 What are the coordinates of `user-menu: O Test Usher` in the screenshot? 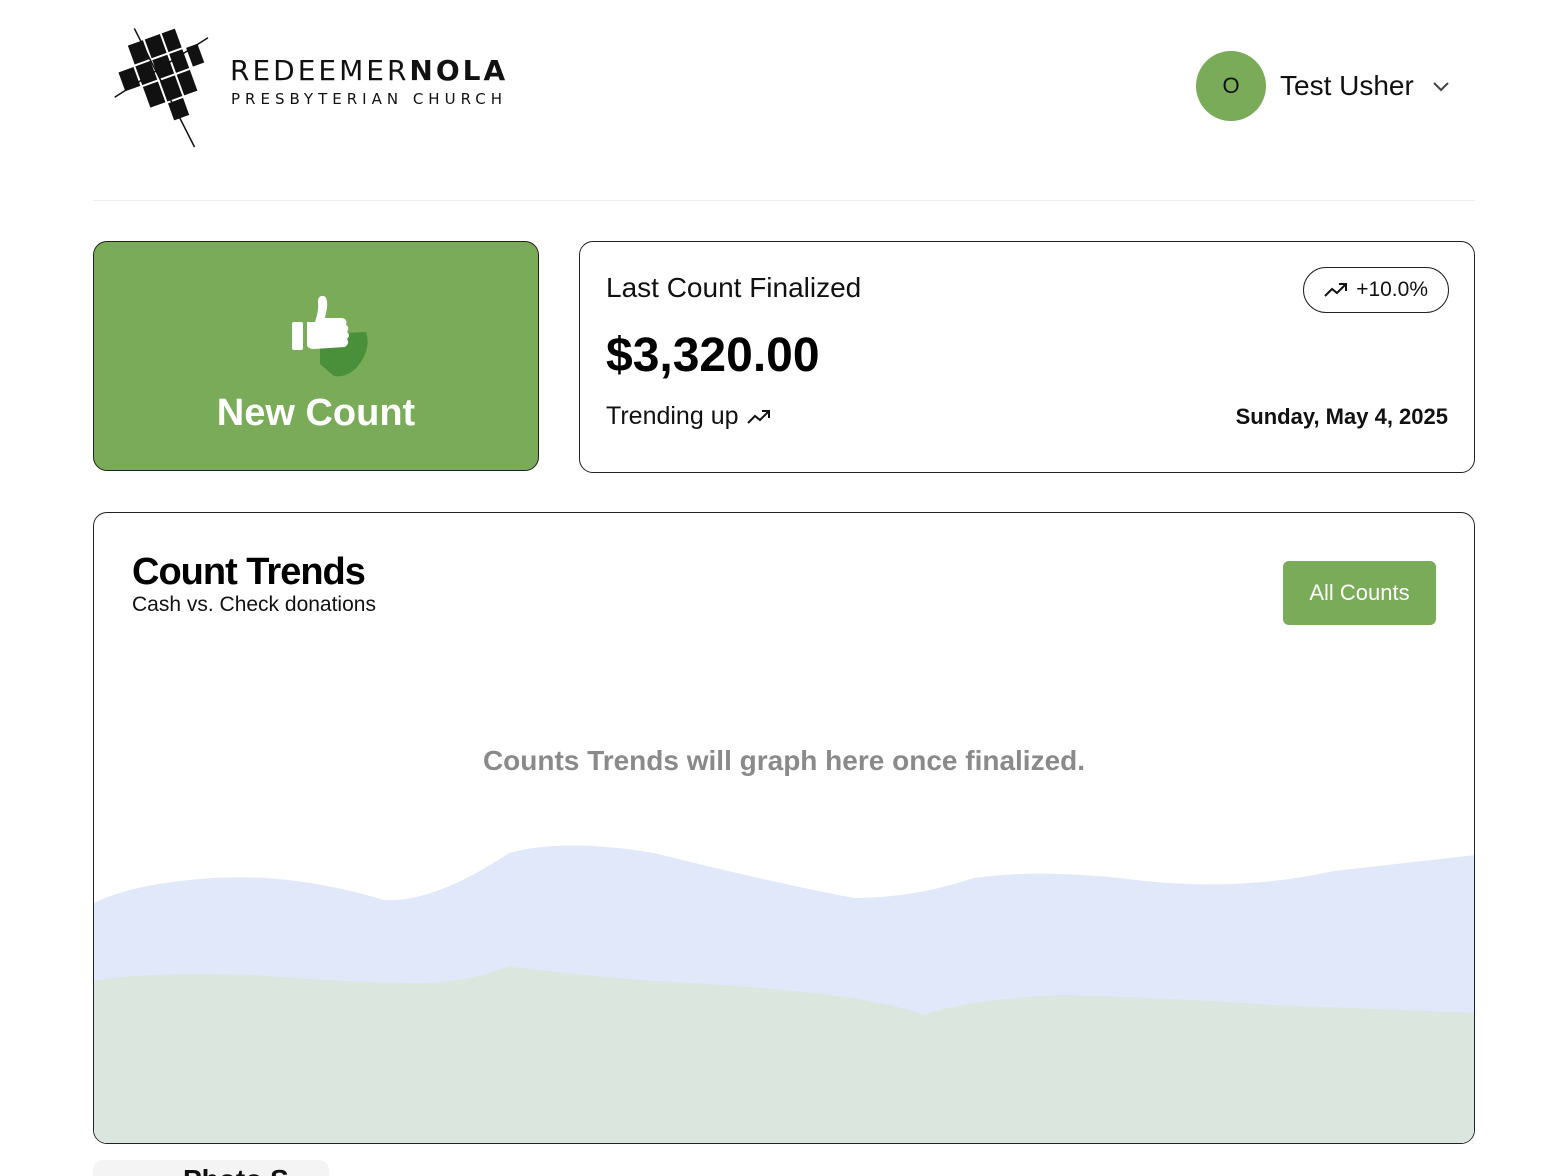 It's located at (1323, 86).